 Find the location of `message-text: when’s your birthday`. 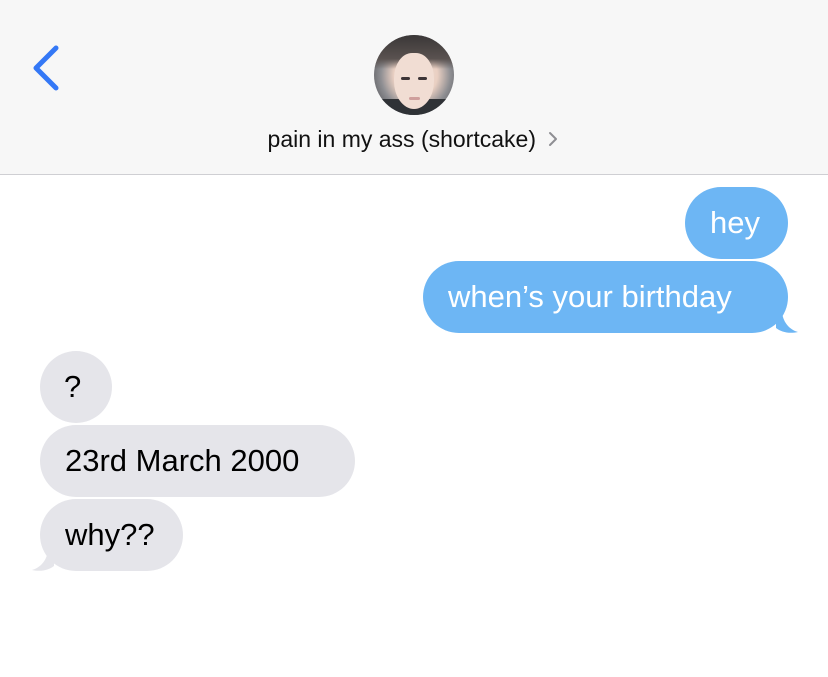

message-text: when’s your birthday is located at coordinates (590, 296).